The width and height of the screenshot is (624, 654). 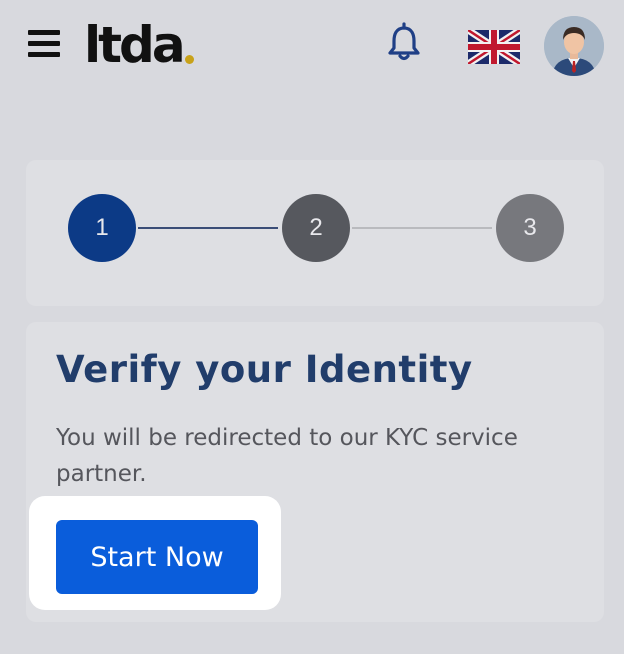 I want to click on app-header: ltda, so click(x=312, y=45).